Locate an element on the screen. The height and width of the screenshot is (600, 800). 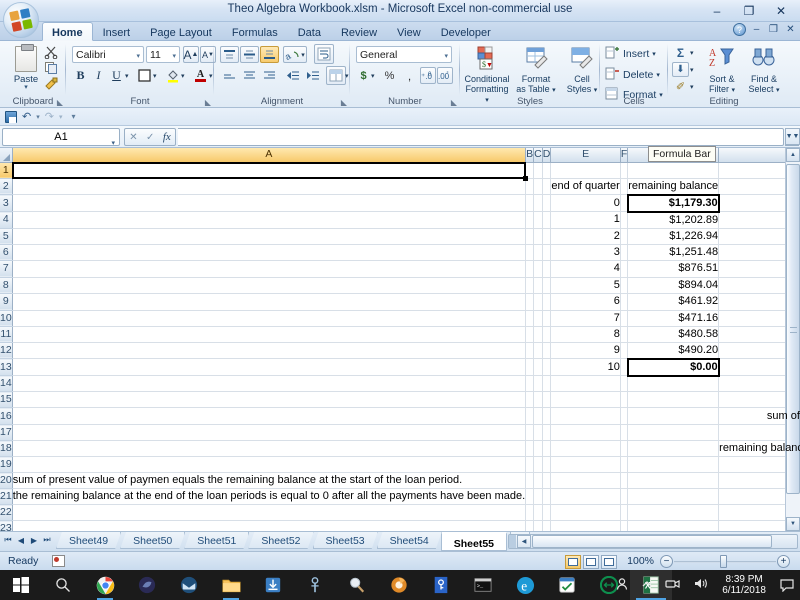
cell-E16 is located at coordinates (585, 416).